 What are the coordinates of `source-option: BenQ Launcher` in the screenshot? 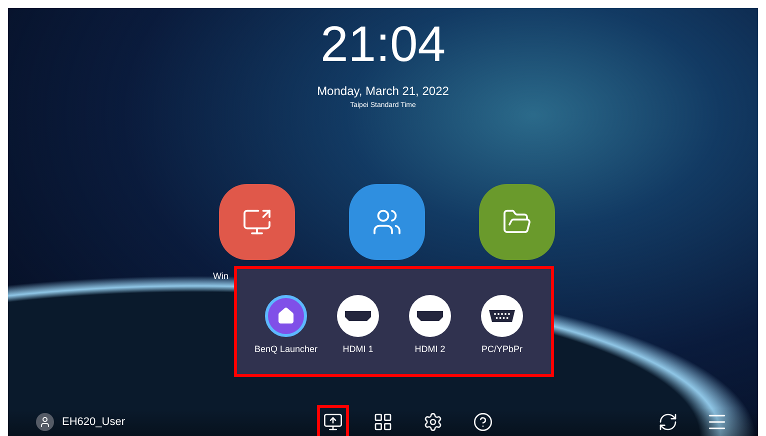 It's located at (286, 325).